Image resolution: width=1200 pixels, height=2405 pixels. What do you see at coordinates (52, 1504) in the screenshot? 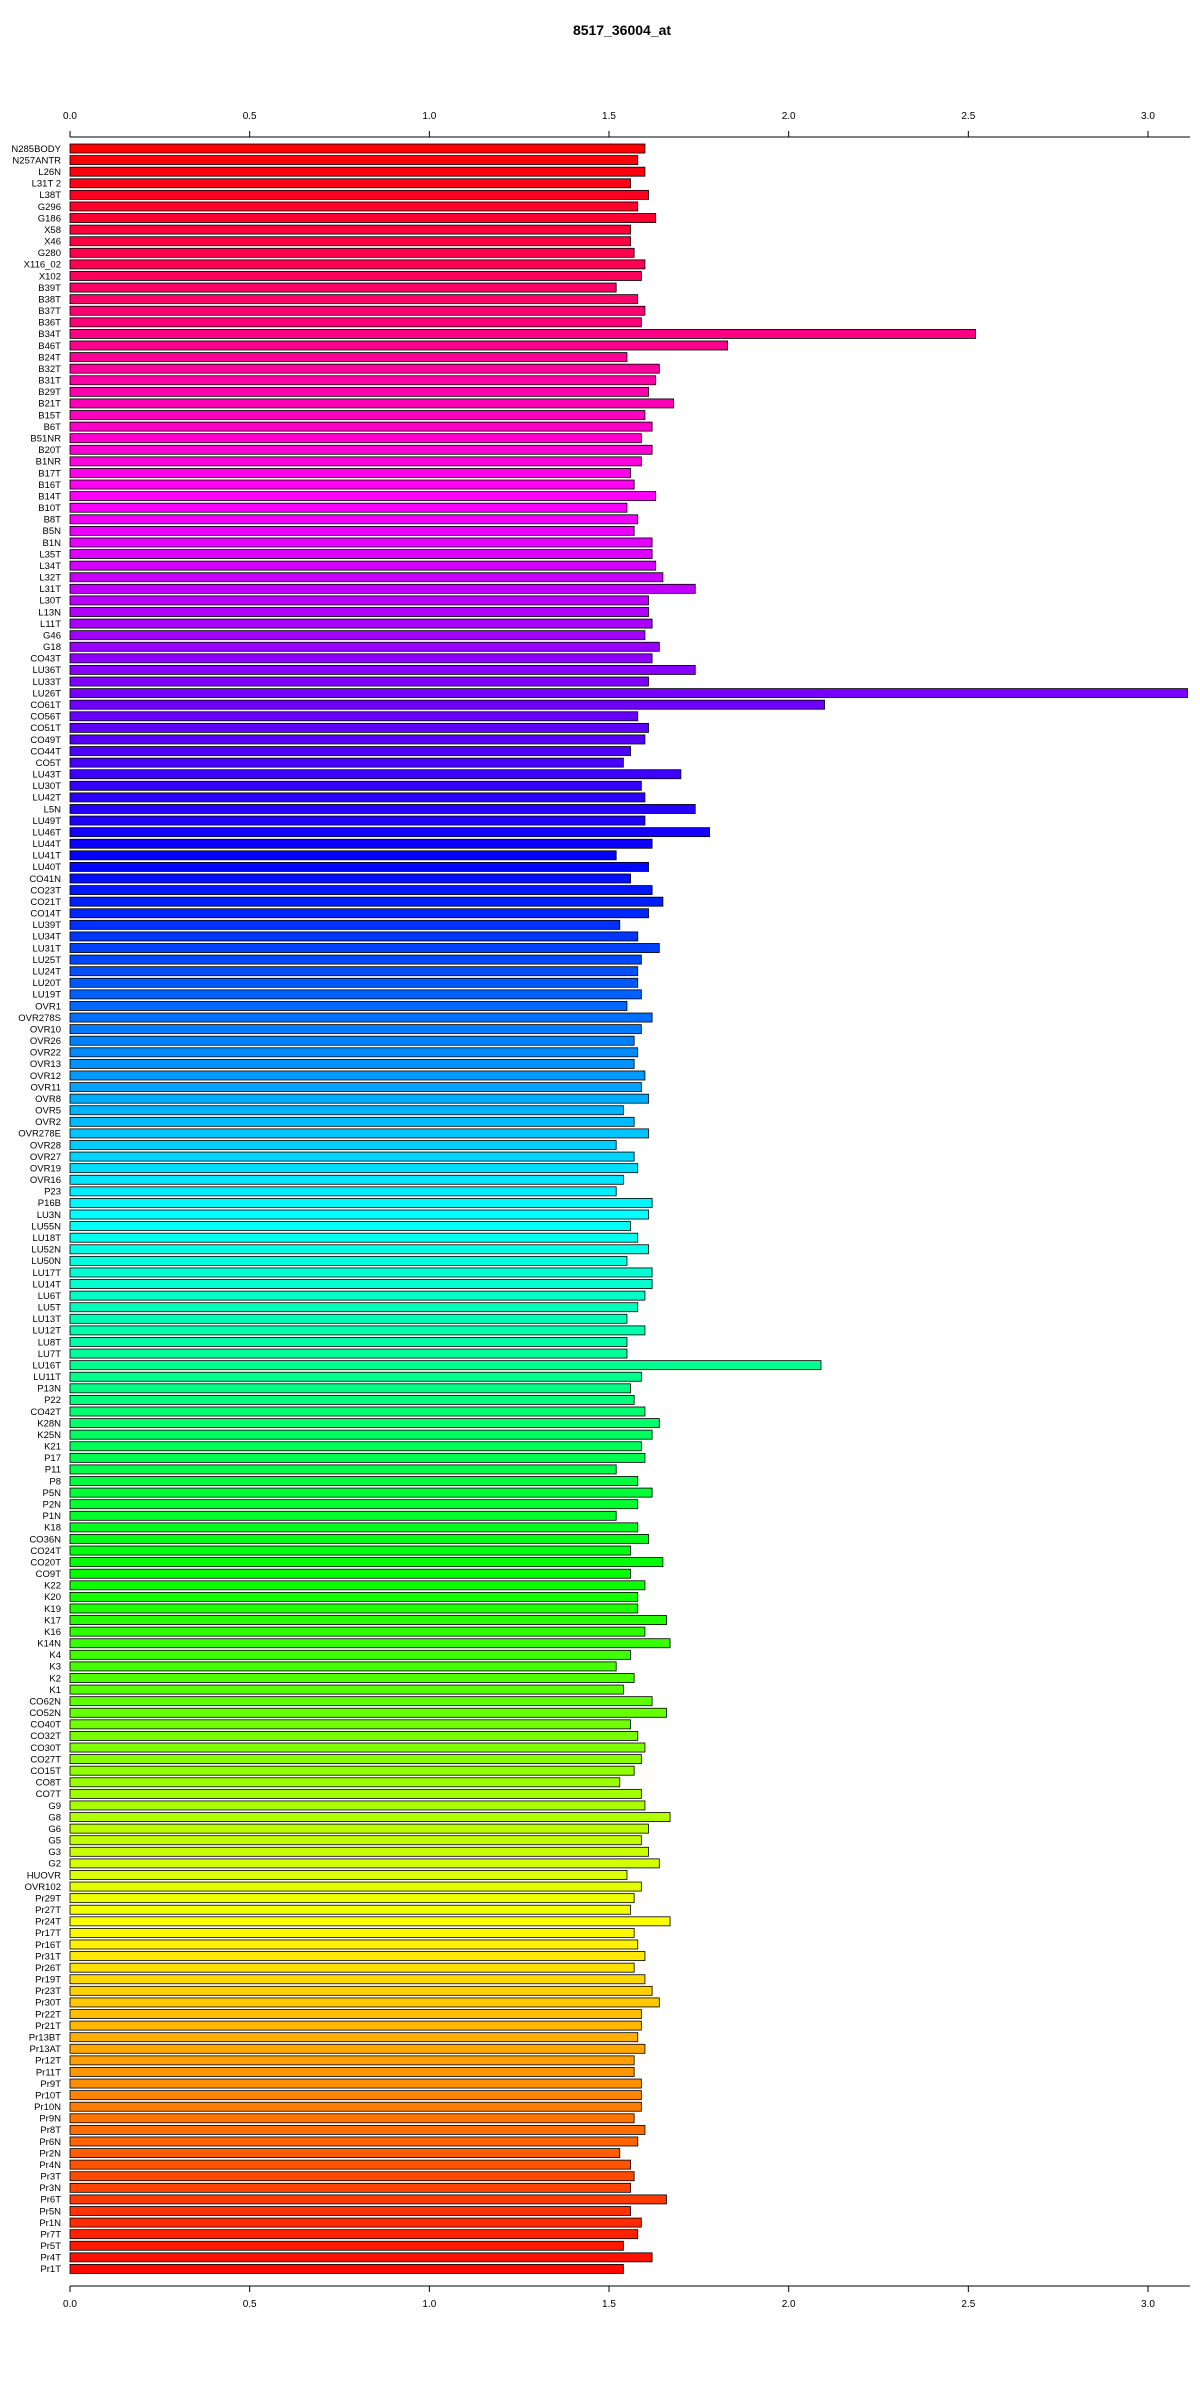
I see `category-label: P2N` at bounding box center [52, 1504].